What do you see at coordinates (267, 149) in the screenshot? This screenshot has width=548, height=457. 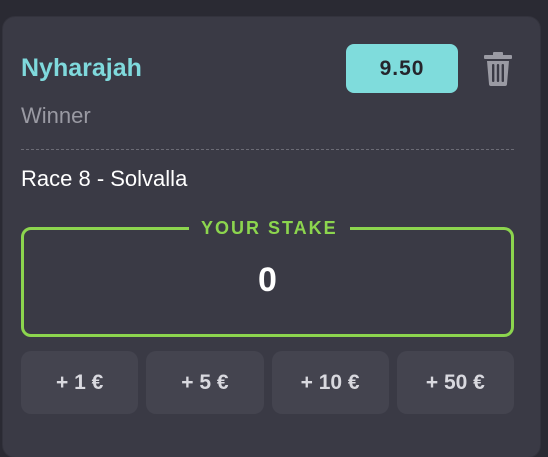 I see `divider` at bounding box center [267, 149].